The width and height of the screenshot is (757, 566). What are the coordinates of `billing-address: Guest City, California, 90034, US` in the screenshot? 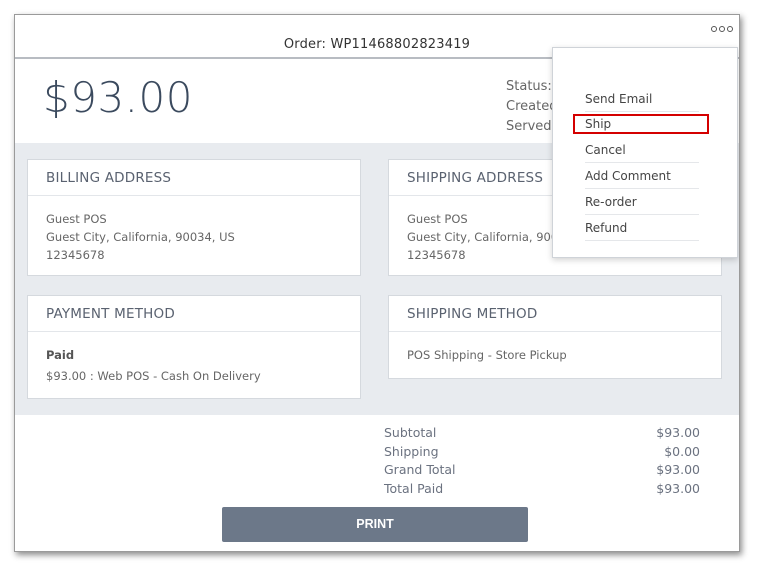 It's located at (140, 237).